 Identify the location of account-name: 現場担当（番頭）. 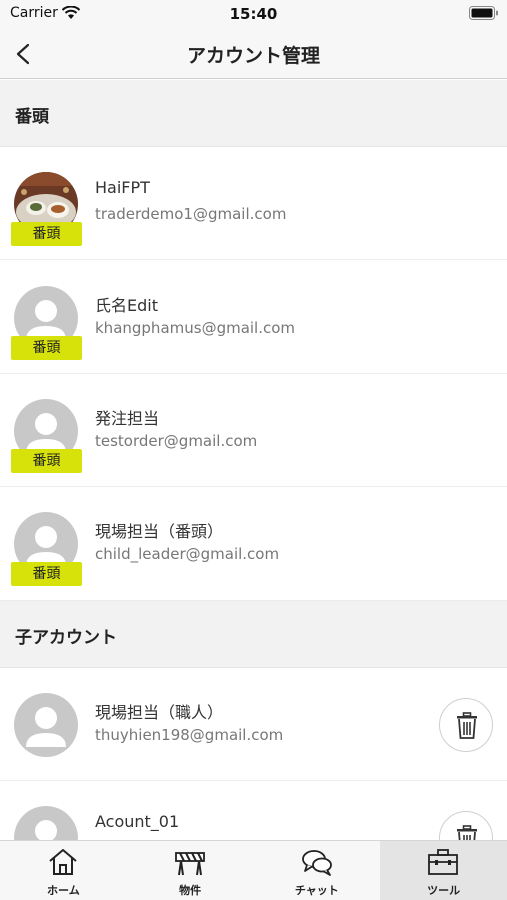
(159, 531).